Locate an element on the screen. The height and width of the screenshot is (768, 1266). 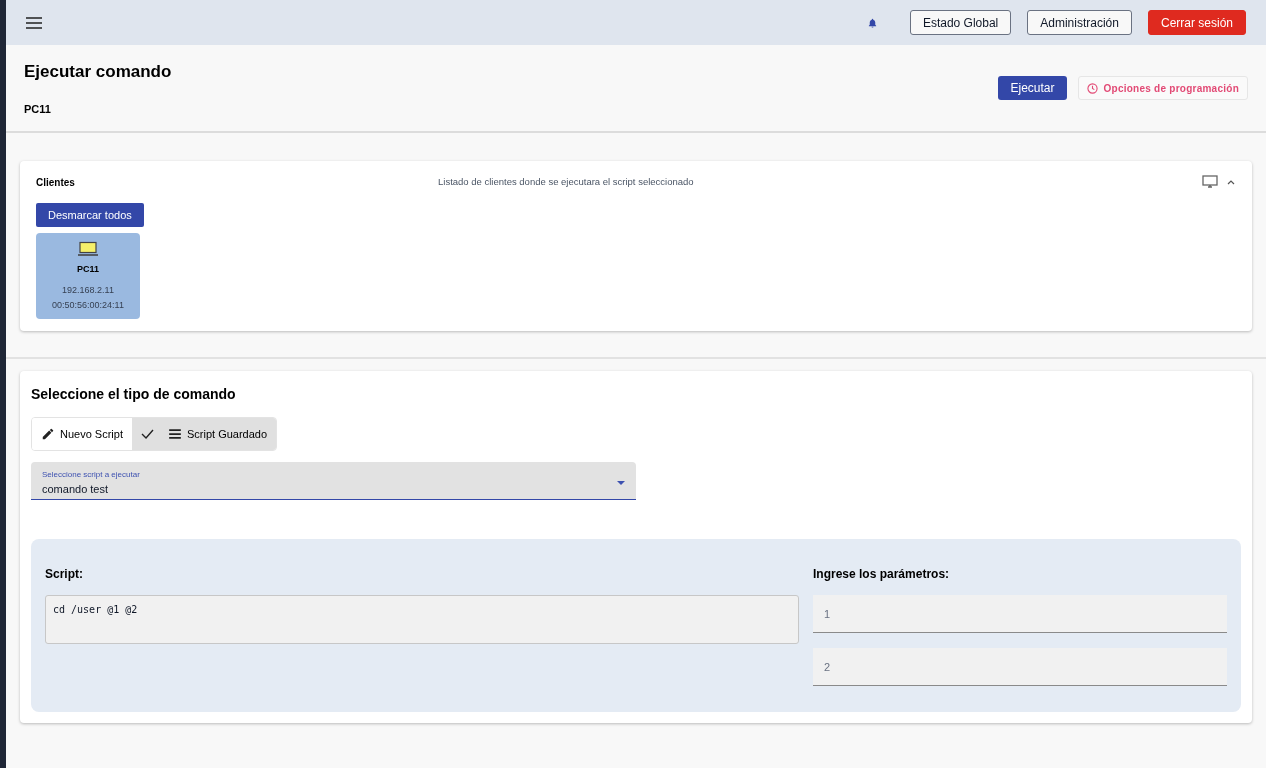
unmark-all-button: Desmarcar todos is located at coordinates (90, 215).